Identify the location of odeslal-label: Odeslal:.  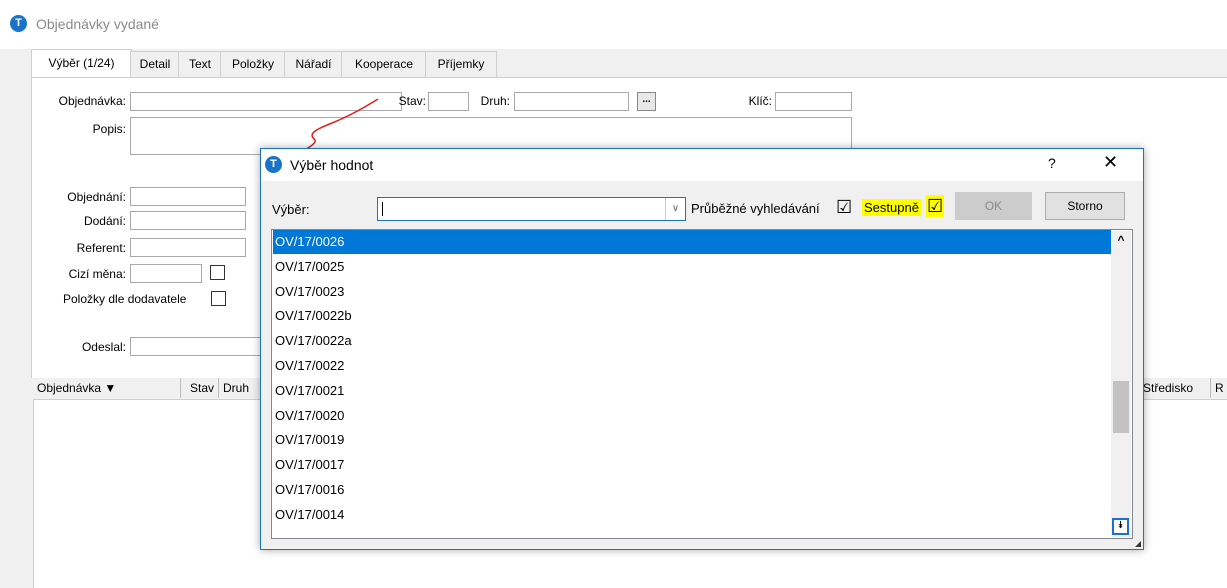
(103, 347).